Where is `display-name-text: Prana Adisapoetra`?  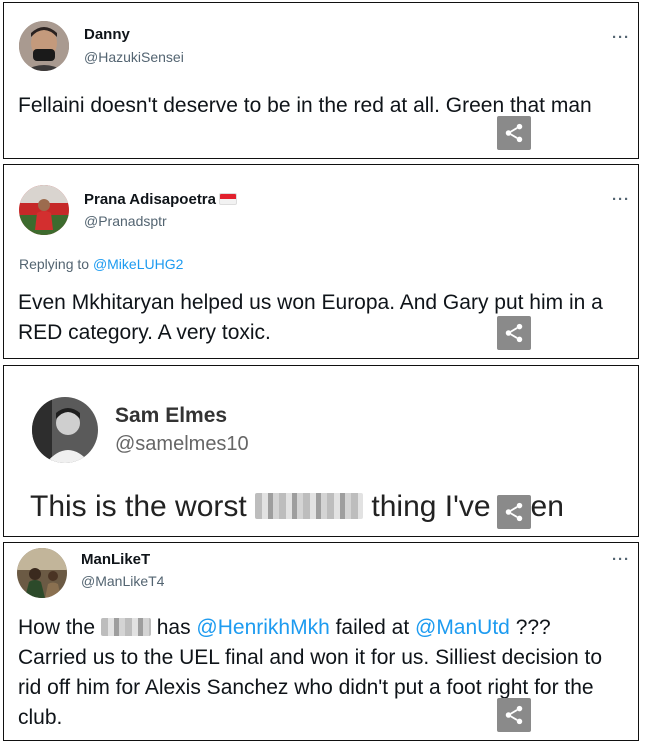 display-name-text: Prana Adisapoetra is located at coordinates (150, 199).